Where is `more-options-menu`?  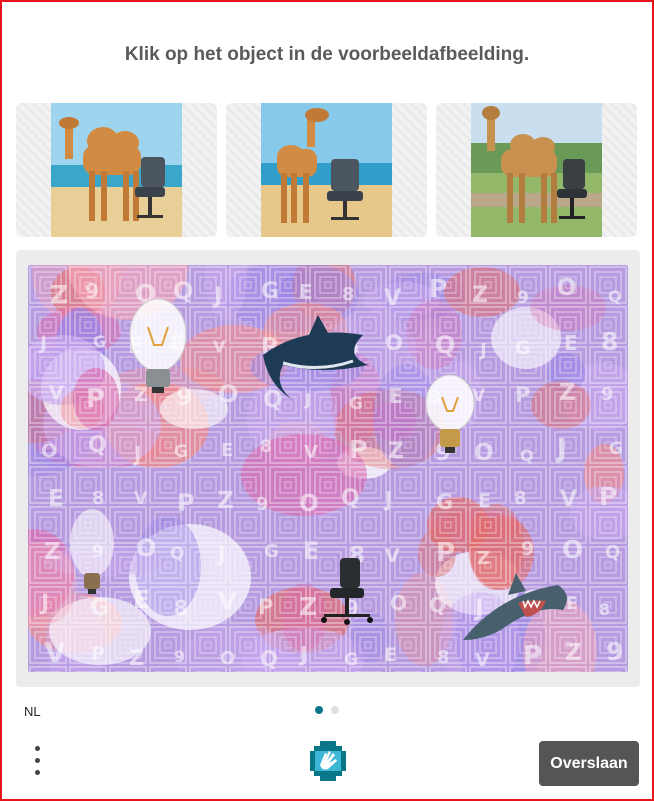
more-options-menu is located at coordinates (38, 762).